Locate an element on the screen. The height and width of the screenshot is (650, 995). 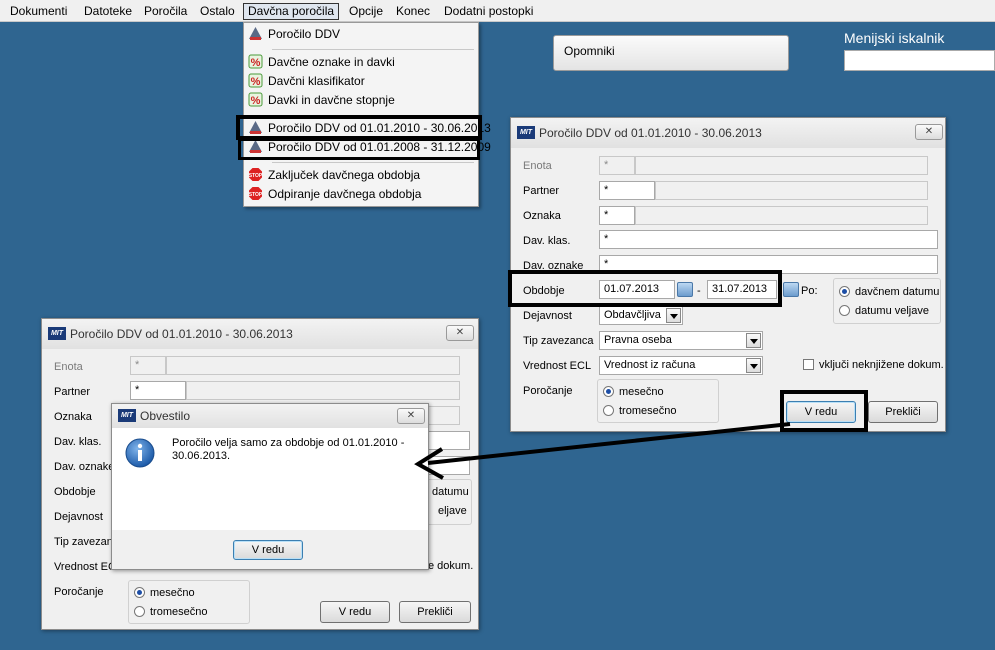
radio-davcnem-datumu: davčnem datumu is located at coordinates (889, 292).